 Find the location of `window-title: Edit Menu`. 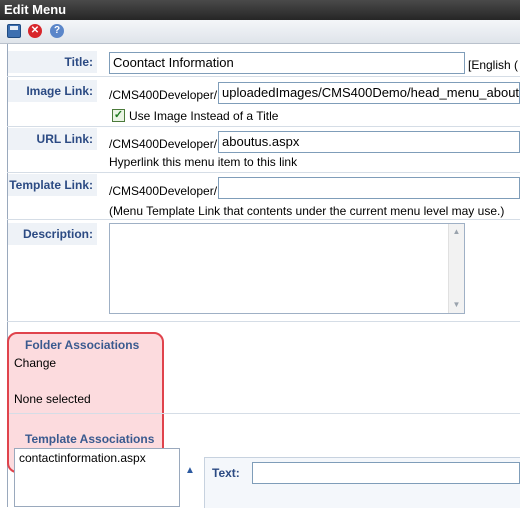

window-title: Edit Menu is located at coordinates (260, 10).